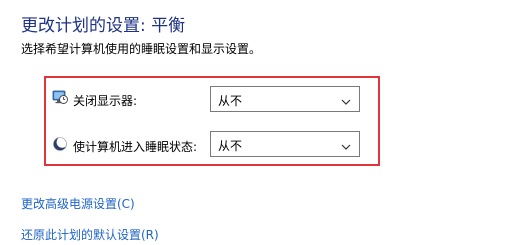 This screenshot has width=524, height=245. What do you see at coordinates (105, 101) in the screenshot?
I see `turn-off-display-label: 关闭显示器:` at bounding box center [105, 101].